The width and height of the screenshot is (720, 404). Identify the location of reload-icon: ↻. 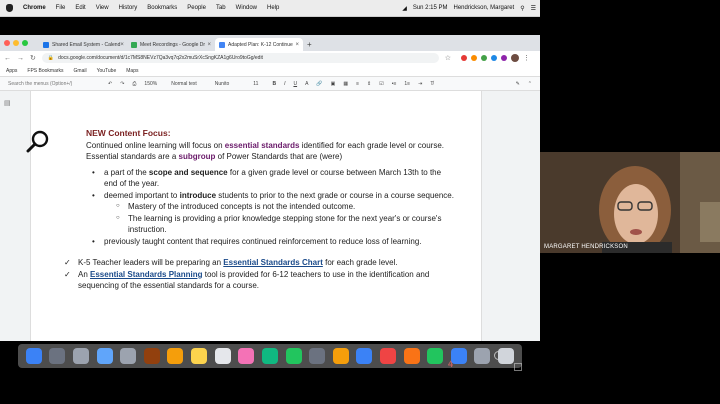
(33, 58).